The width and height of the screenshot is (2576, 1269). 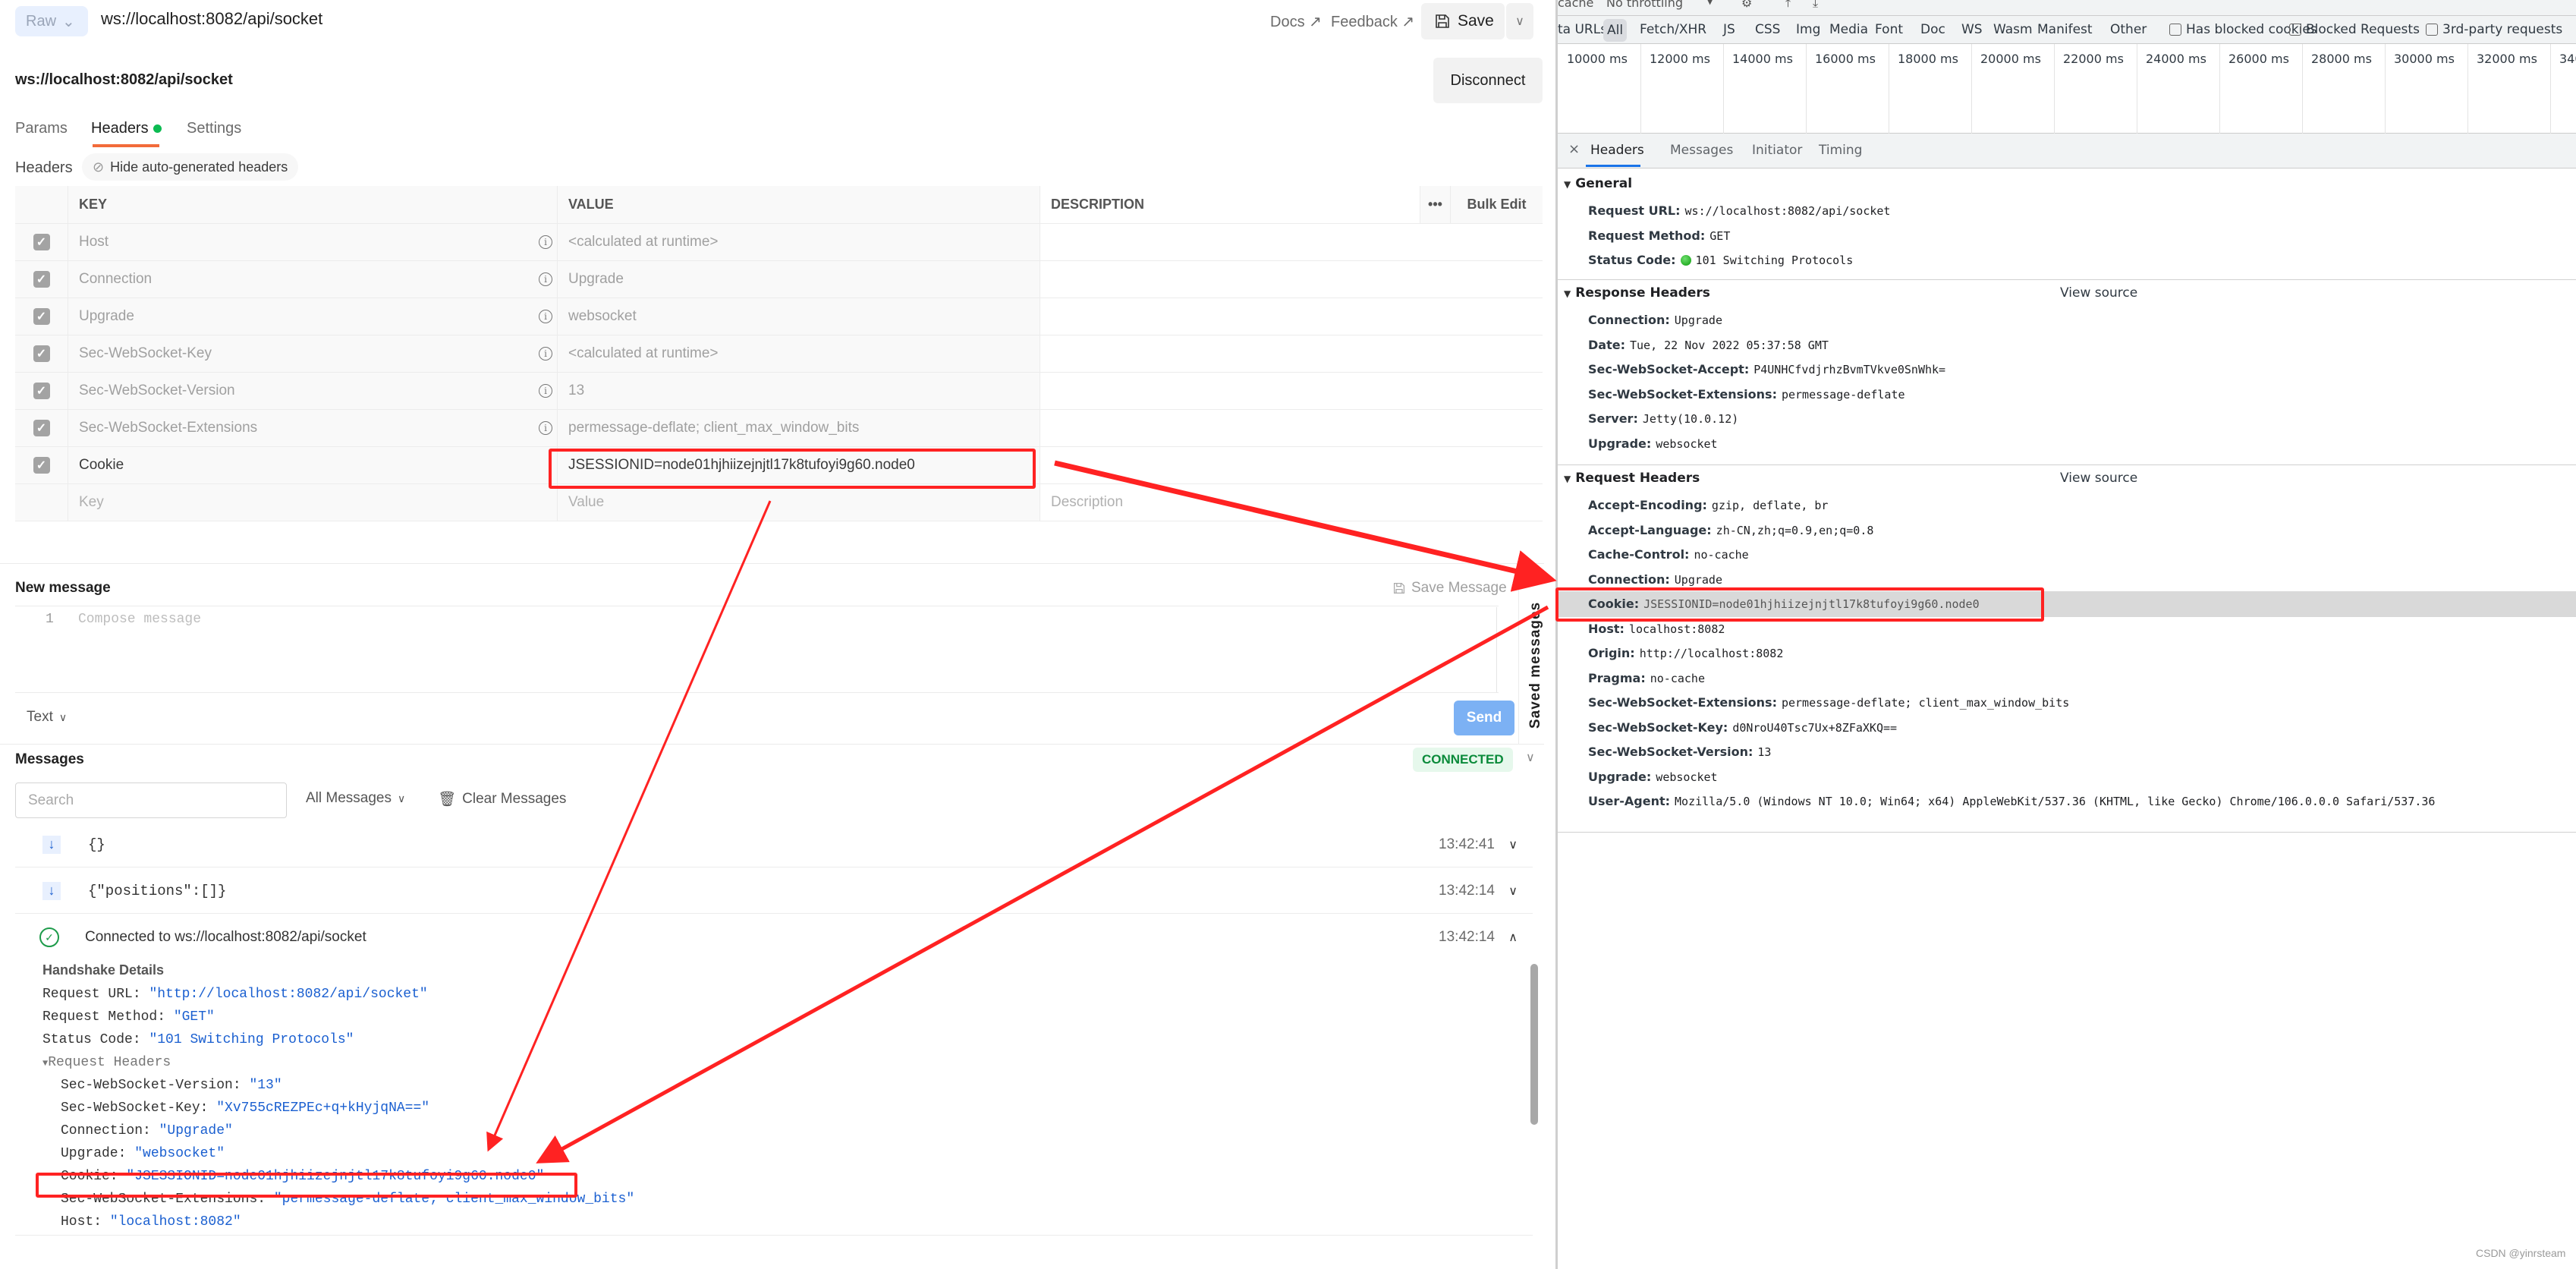 What do you see at coordinates (2354, 29) in the screenshot?
I see `checkbox-blocked-requests: Blocked Requests` at bounding box center [2354, 29].